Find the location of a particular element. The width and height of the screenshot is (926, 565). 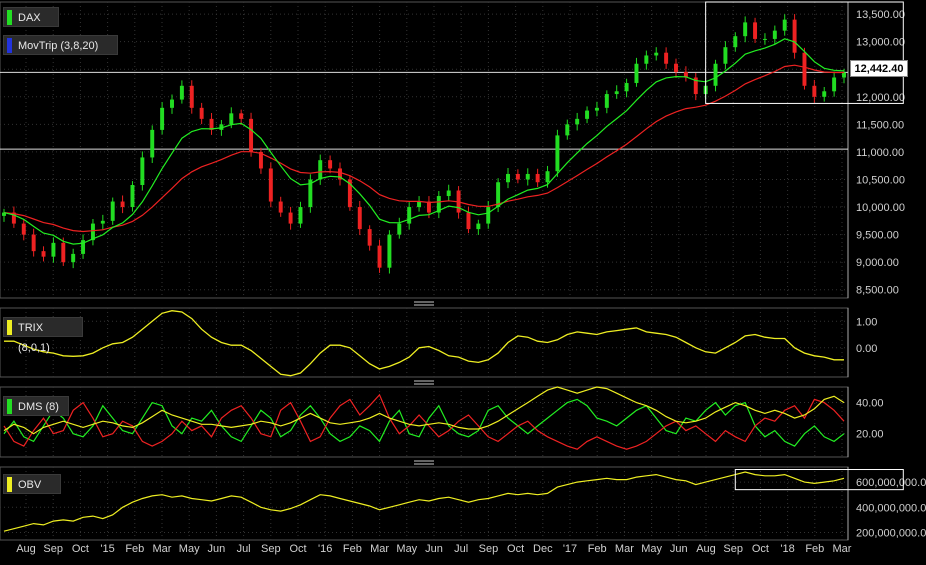

x-tick-label-1: Sep is located at coordinates (53, 549).